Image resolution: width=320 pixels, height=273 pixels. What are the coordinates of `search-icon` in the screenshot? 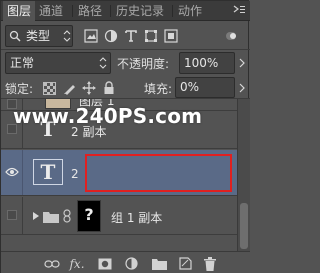 It's located at (15, 36).